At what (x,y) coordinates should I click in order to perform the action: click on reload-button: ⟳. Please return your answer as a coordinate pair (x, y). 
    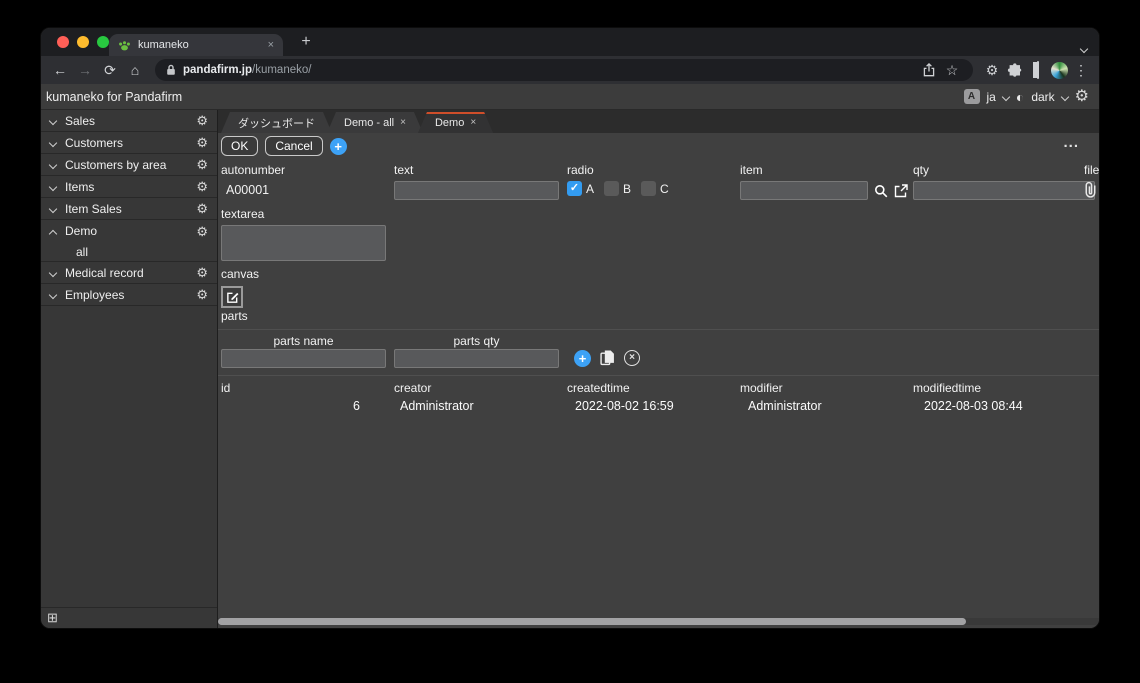
    Looking at the image, I should click on (110, 70).